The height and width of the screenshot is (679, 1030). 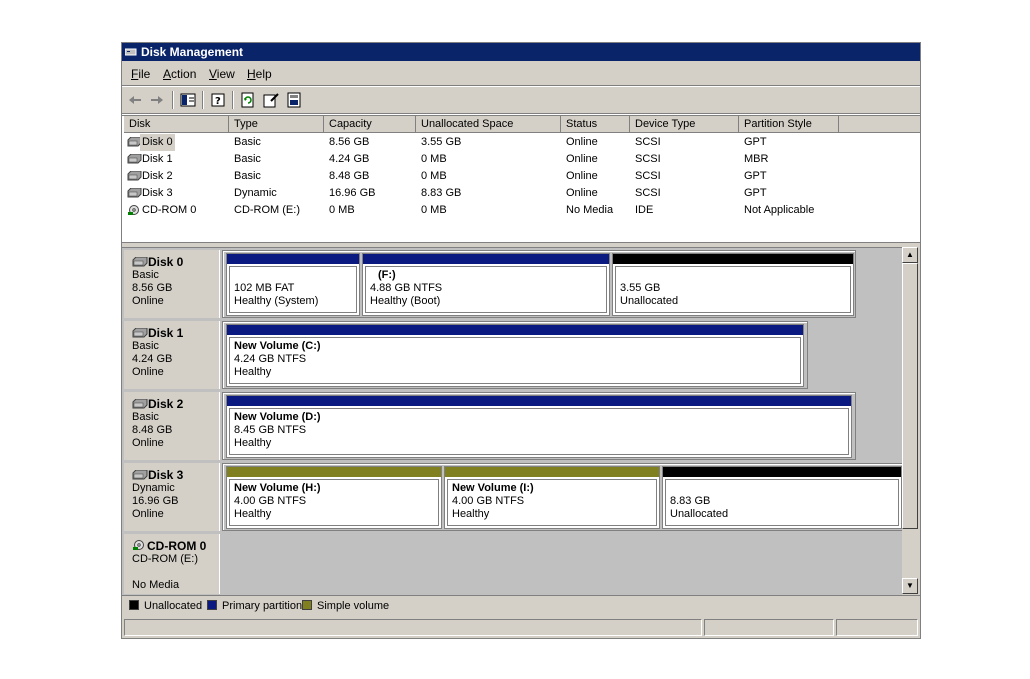 What do you see at coordinates (539, 431) in the screenshot?
I see `partition-details: New Volume (D:) 8.45 GB NTFS Healthy` at bounding box center [539, 431].